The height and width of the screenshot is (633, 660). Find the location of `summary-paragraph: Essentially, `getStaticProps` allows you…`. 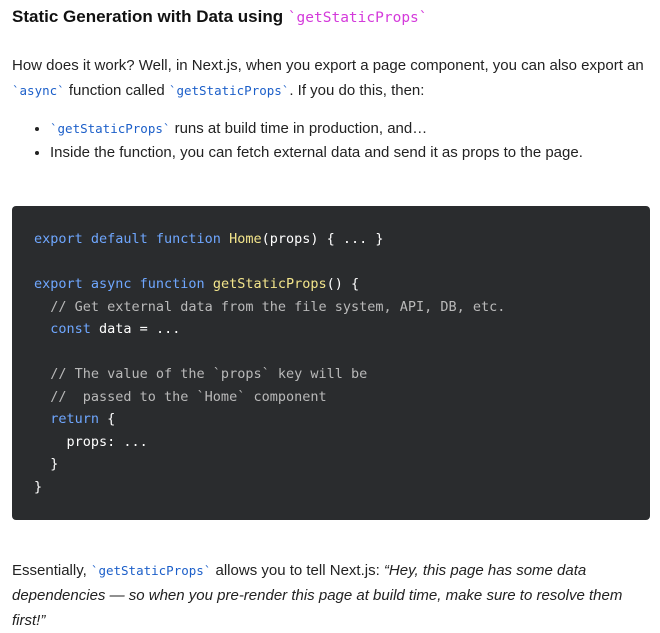

summary-paragraph: Essentially, `getStaticProps` allows you… is located at coordinates (330, 595).